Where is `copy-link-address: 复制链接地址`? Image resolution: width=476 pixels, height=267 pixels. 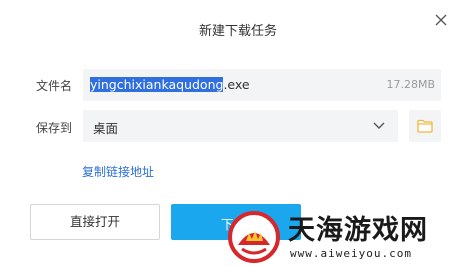
copy-link-address: 复制链接地址 is located at coordinates (118, 171).